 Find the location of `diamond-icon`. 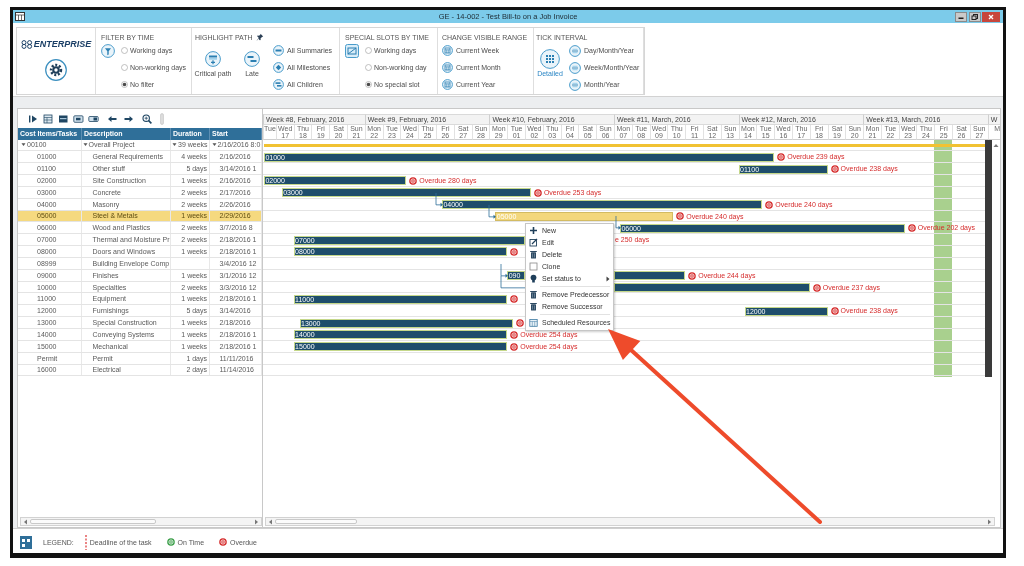

diamond-icon is located at coordinates (278, 67).